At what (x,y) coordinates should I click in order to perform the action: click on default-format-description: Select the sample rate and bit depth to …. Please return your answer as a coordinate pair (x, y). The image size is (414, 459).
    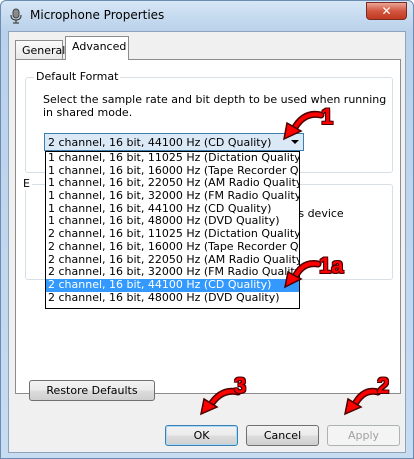
    Looking at the image, I should click on (215, 106).